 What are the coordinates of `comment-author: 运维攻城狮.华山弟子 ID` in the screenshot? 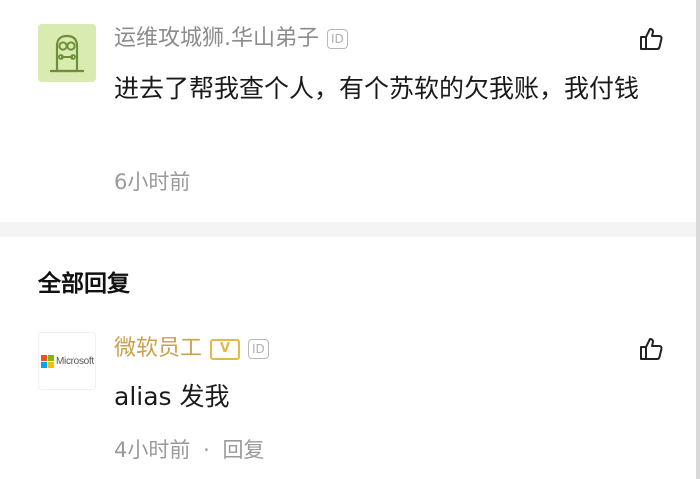 It's located at (231, 39).